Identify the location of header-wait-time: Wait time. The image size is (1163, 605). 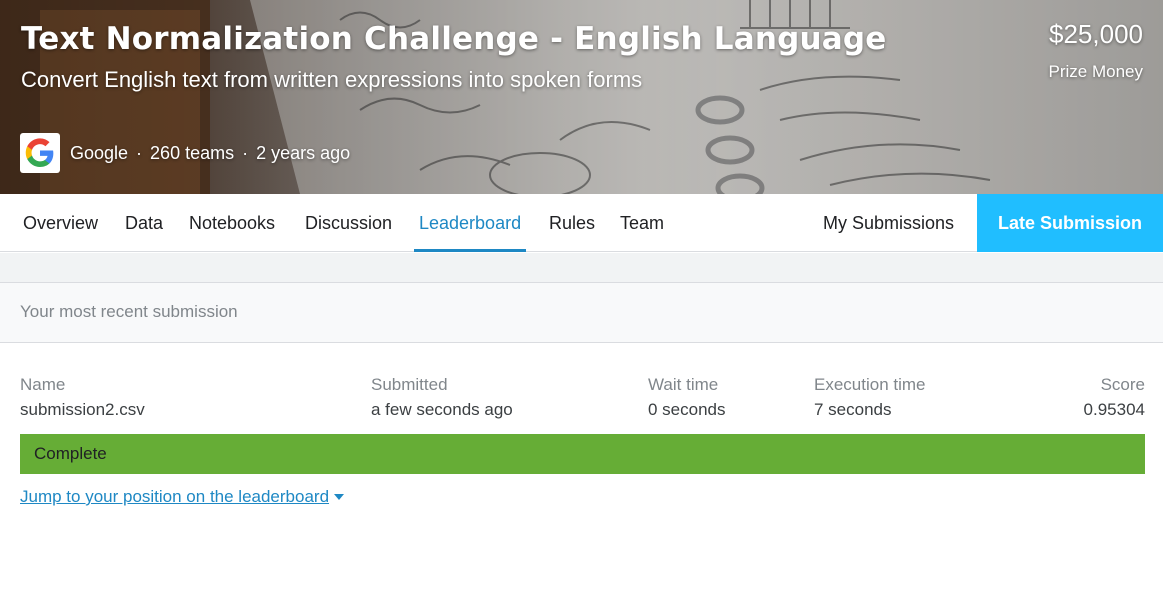
(683, 384).